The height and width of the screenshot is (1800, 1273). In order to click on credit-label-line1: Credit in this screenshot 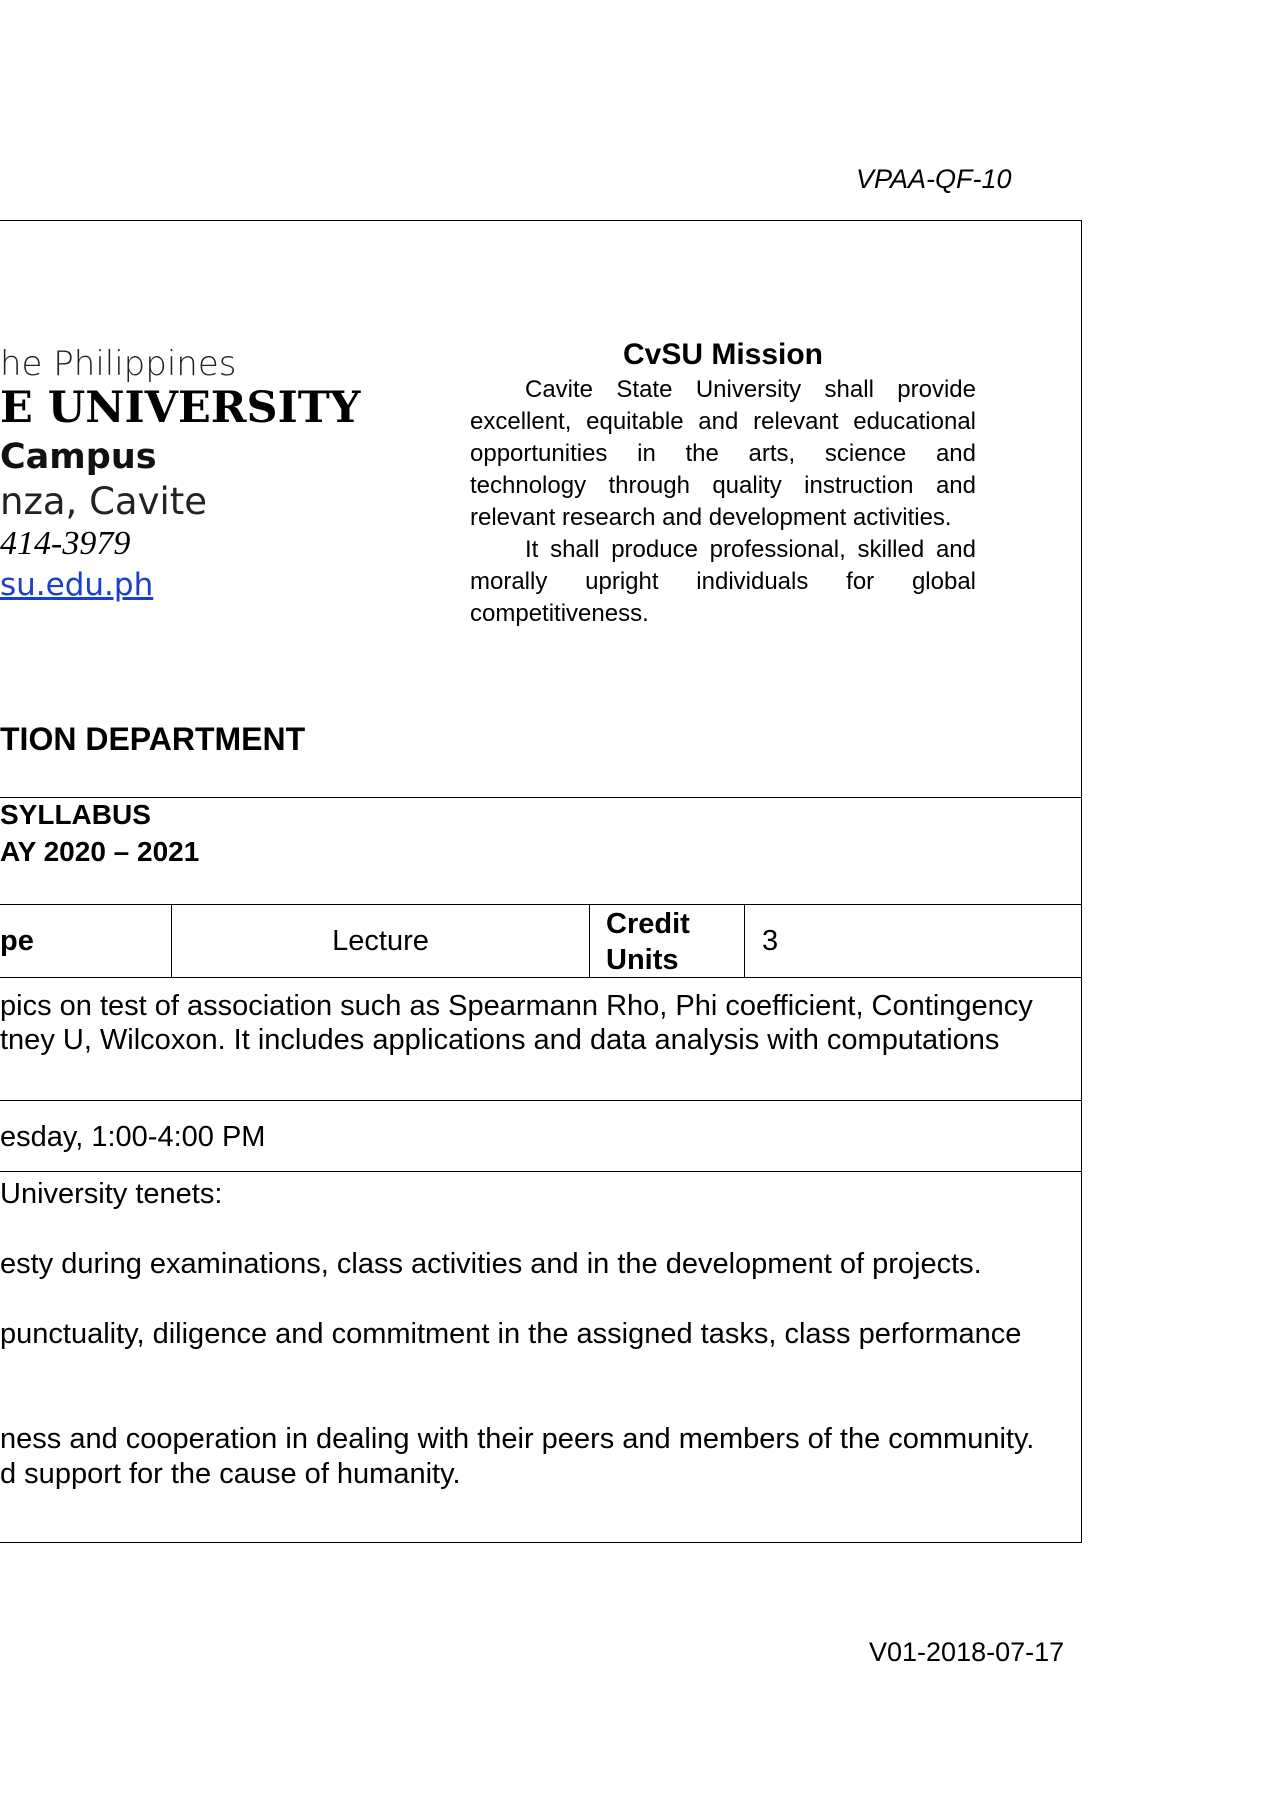, I will do `click(648, 924)`.